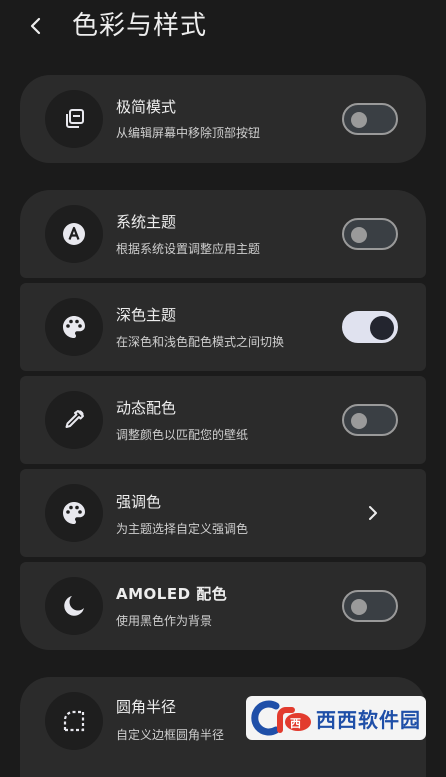  I want to click on amoled-row: AMOLED 配色 使用黑色作为背景, so click(223, 606).